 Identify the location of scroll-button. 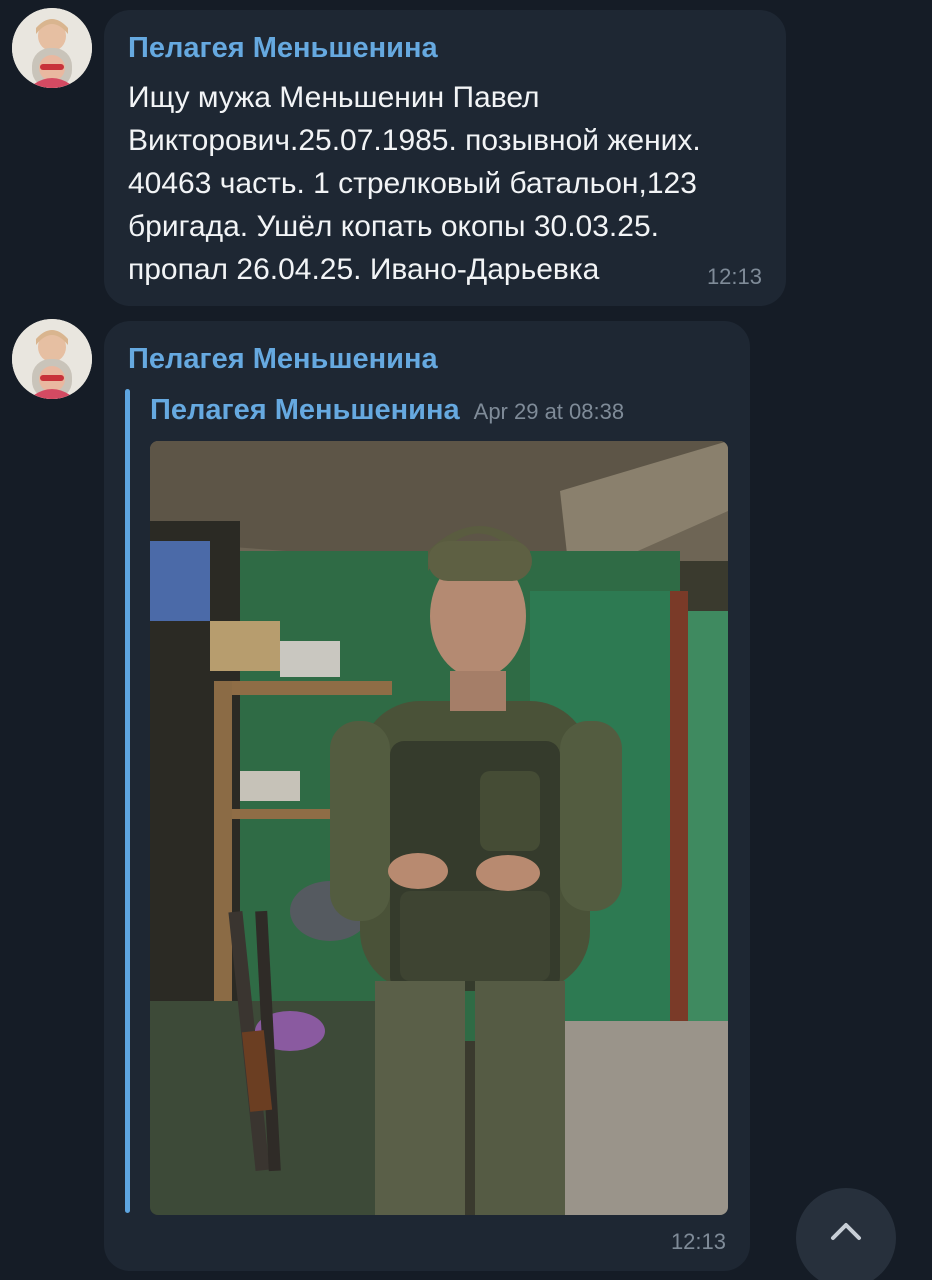
(846, 1234).